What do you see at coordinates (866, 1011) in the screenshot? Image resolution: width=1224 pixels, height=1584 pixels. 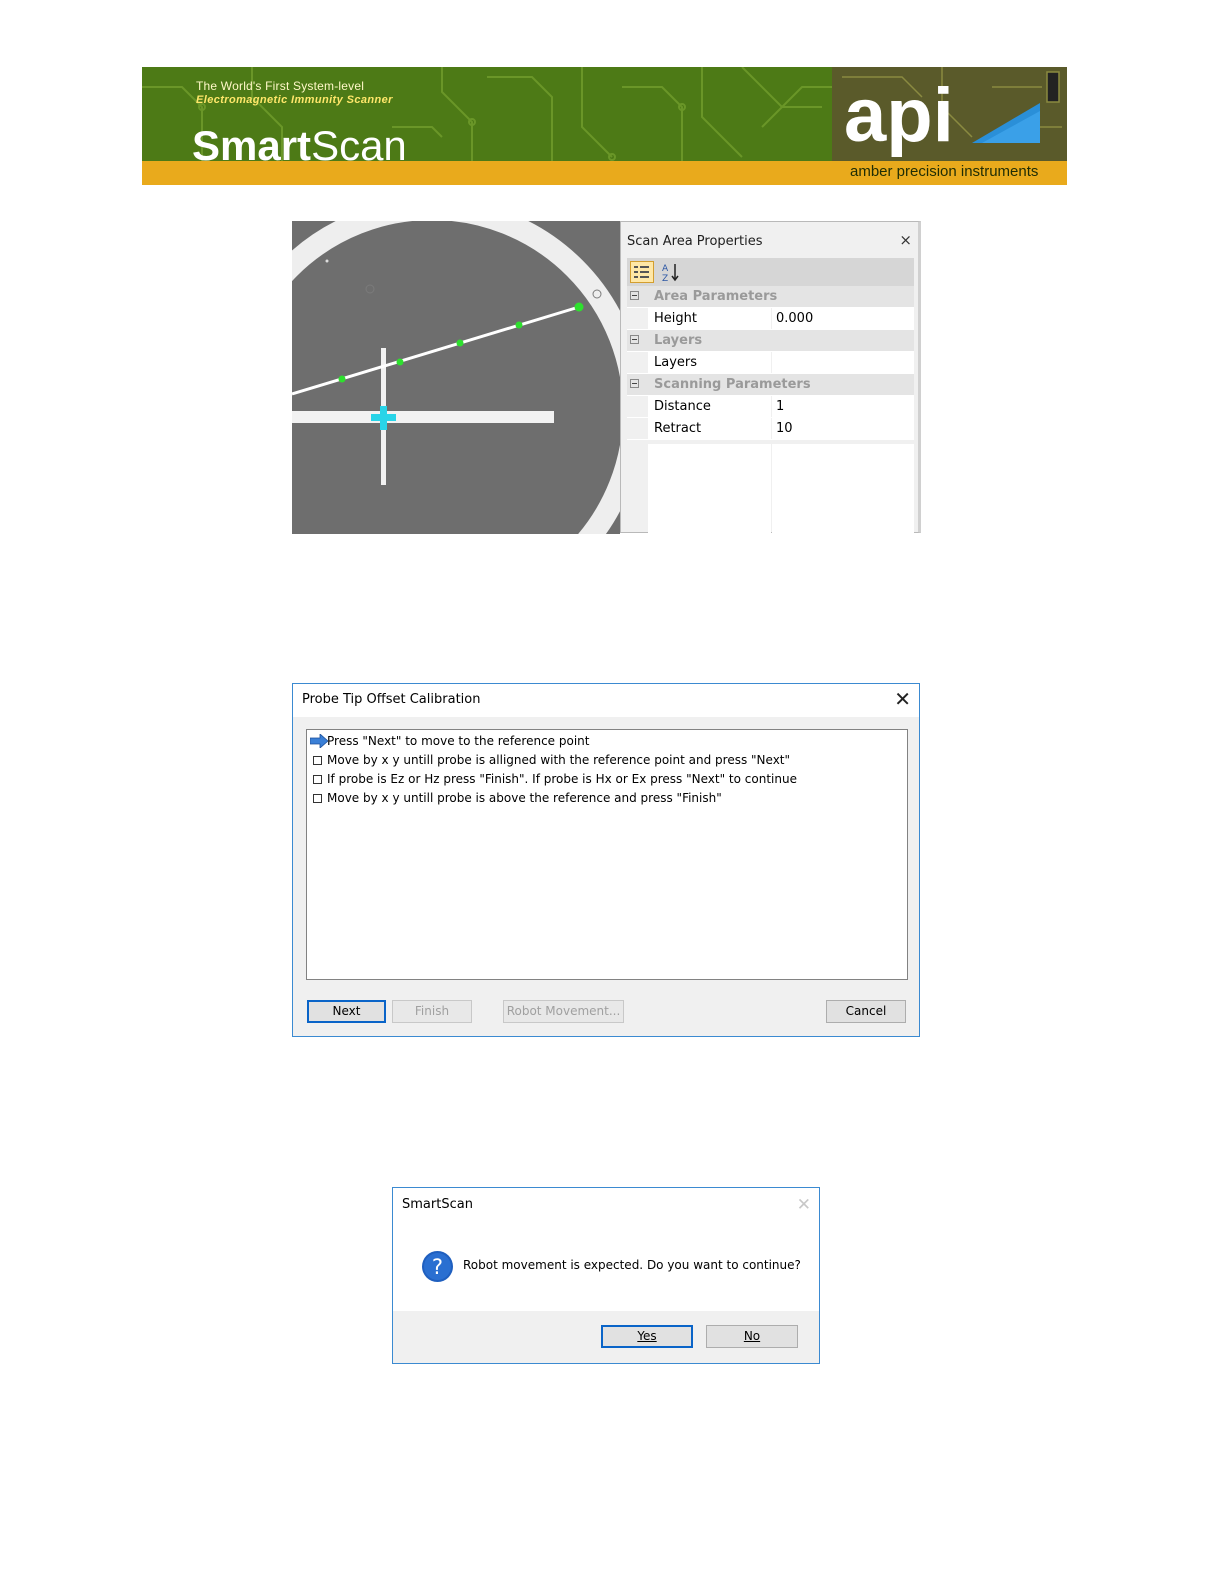 I see `cancel-button: Cancel` at bounding box center [866, 1011].